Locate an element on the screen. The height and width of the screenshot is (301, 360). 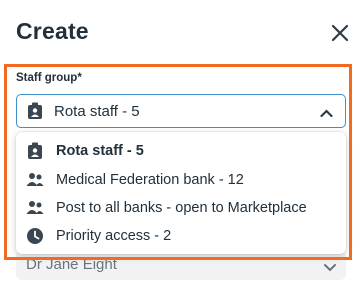
close-icon is located at coordinates (340, 33).